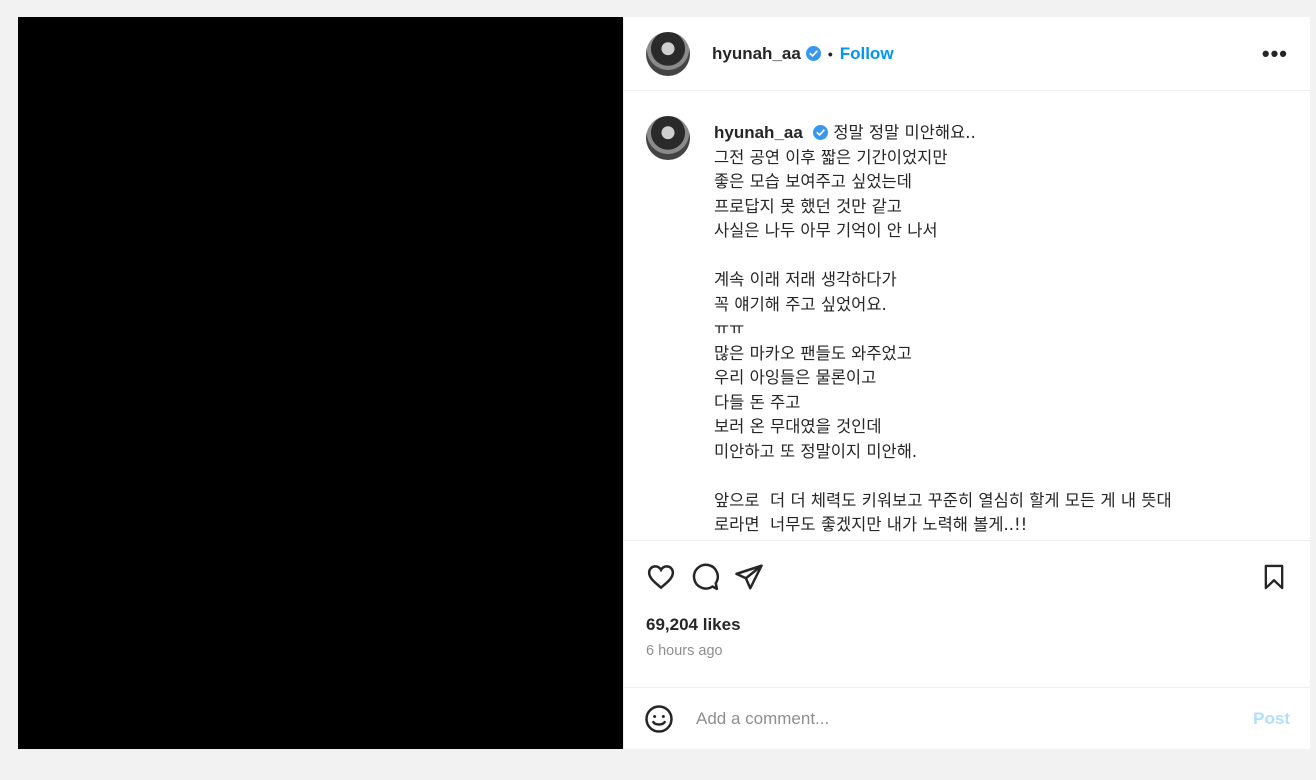 Image resolution: width=1316 pixels, height=780 pixels. What do you see at coordinates (1271, 719) in the screenshot?
I see `post-comment-button: Post` at bounding box center [1271, 719].